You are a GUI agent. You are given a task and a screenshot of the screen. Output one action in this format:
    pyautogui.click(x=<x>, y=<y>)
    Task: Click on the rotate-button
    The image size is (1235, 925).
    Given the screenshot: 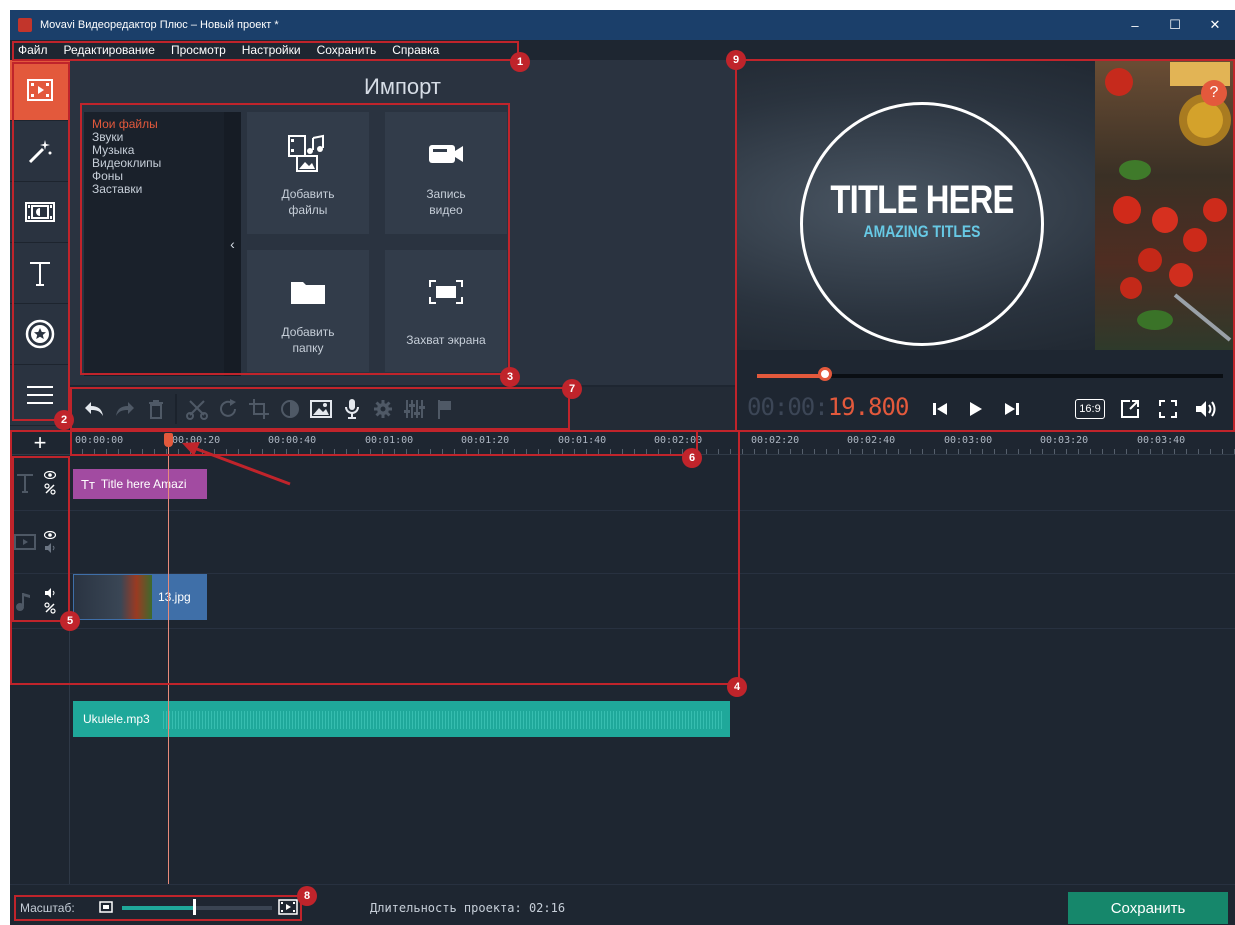 What is the action you would take?
    pyautogui.click(x=227, y=408)
    